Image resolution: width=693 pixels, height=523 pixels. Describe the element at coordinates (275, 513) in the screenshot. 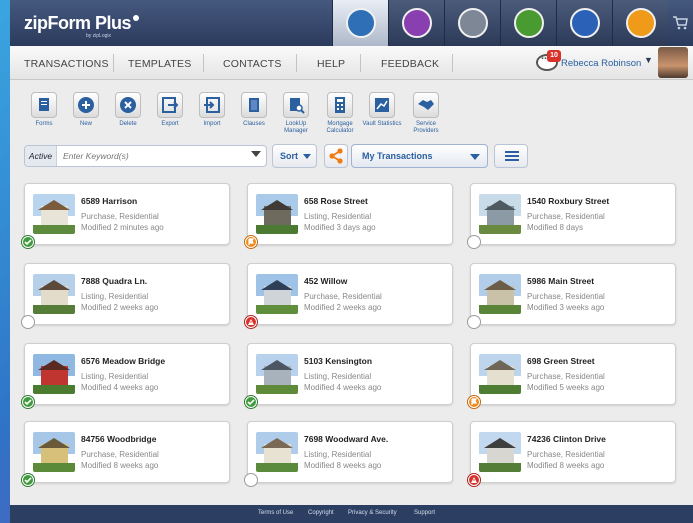

I see `footer-terms-link: Terms of Use` at that location.